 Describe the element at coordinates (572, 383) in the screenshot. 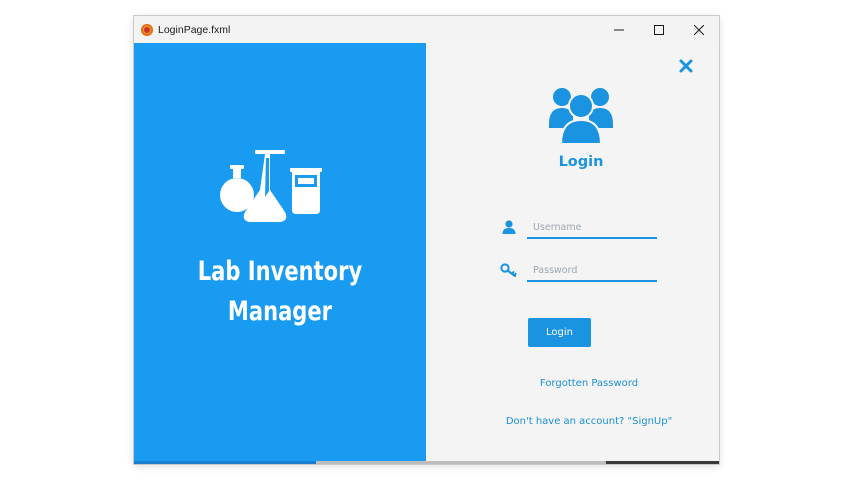

I see `forgot-password-link: Forgotten Password` at that location.